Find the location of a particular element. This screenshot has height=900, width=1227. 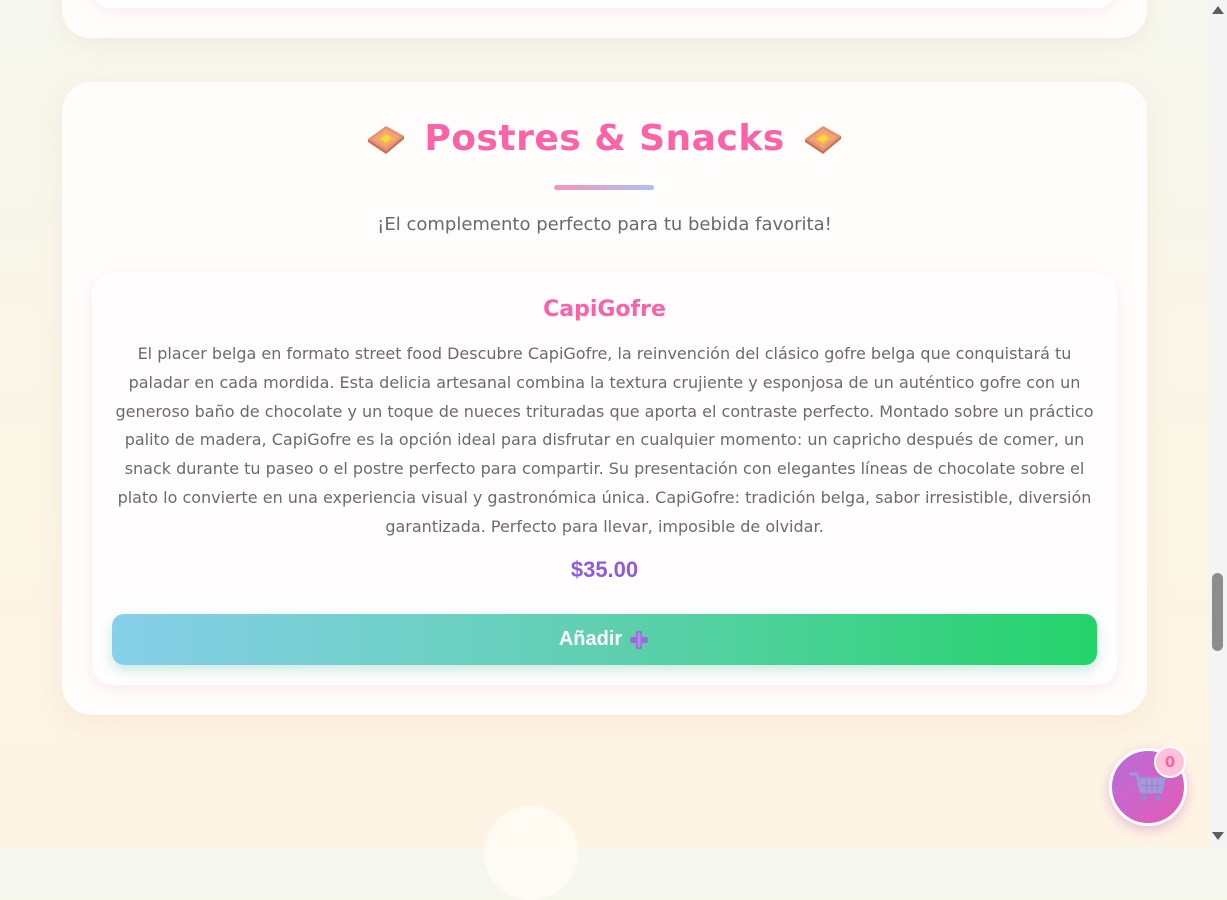

previous-section-card is located at coordinates (604, 19).